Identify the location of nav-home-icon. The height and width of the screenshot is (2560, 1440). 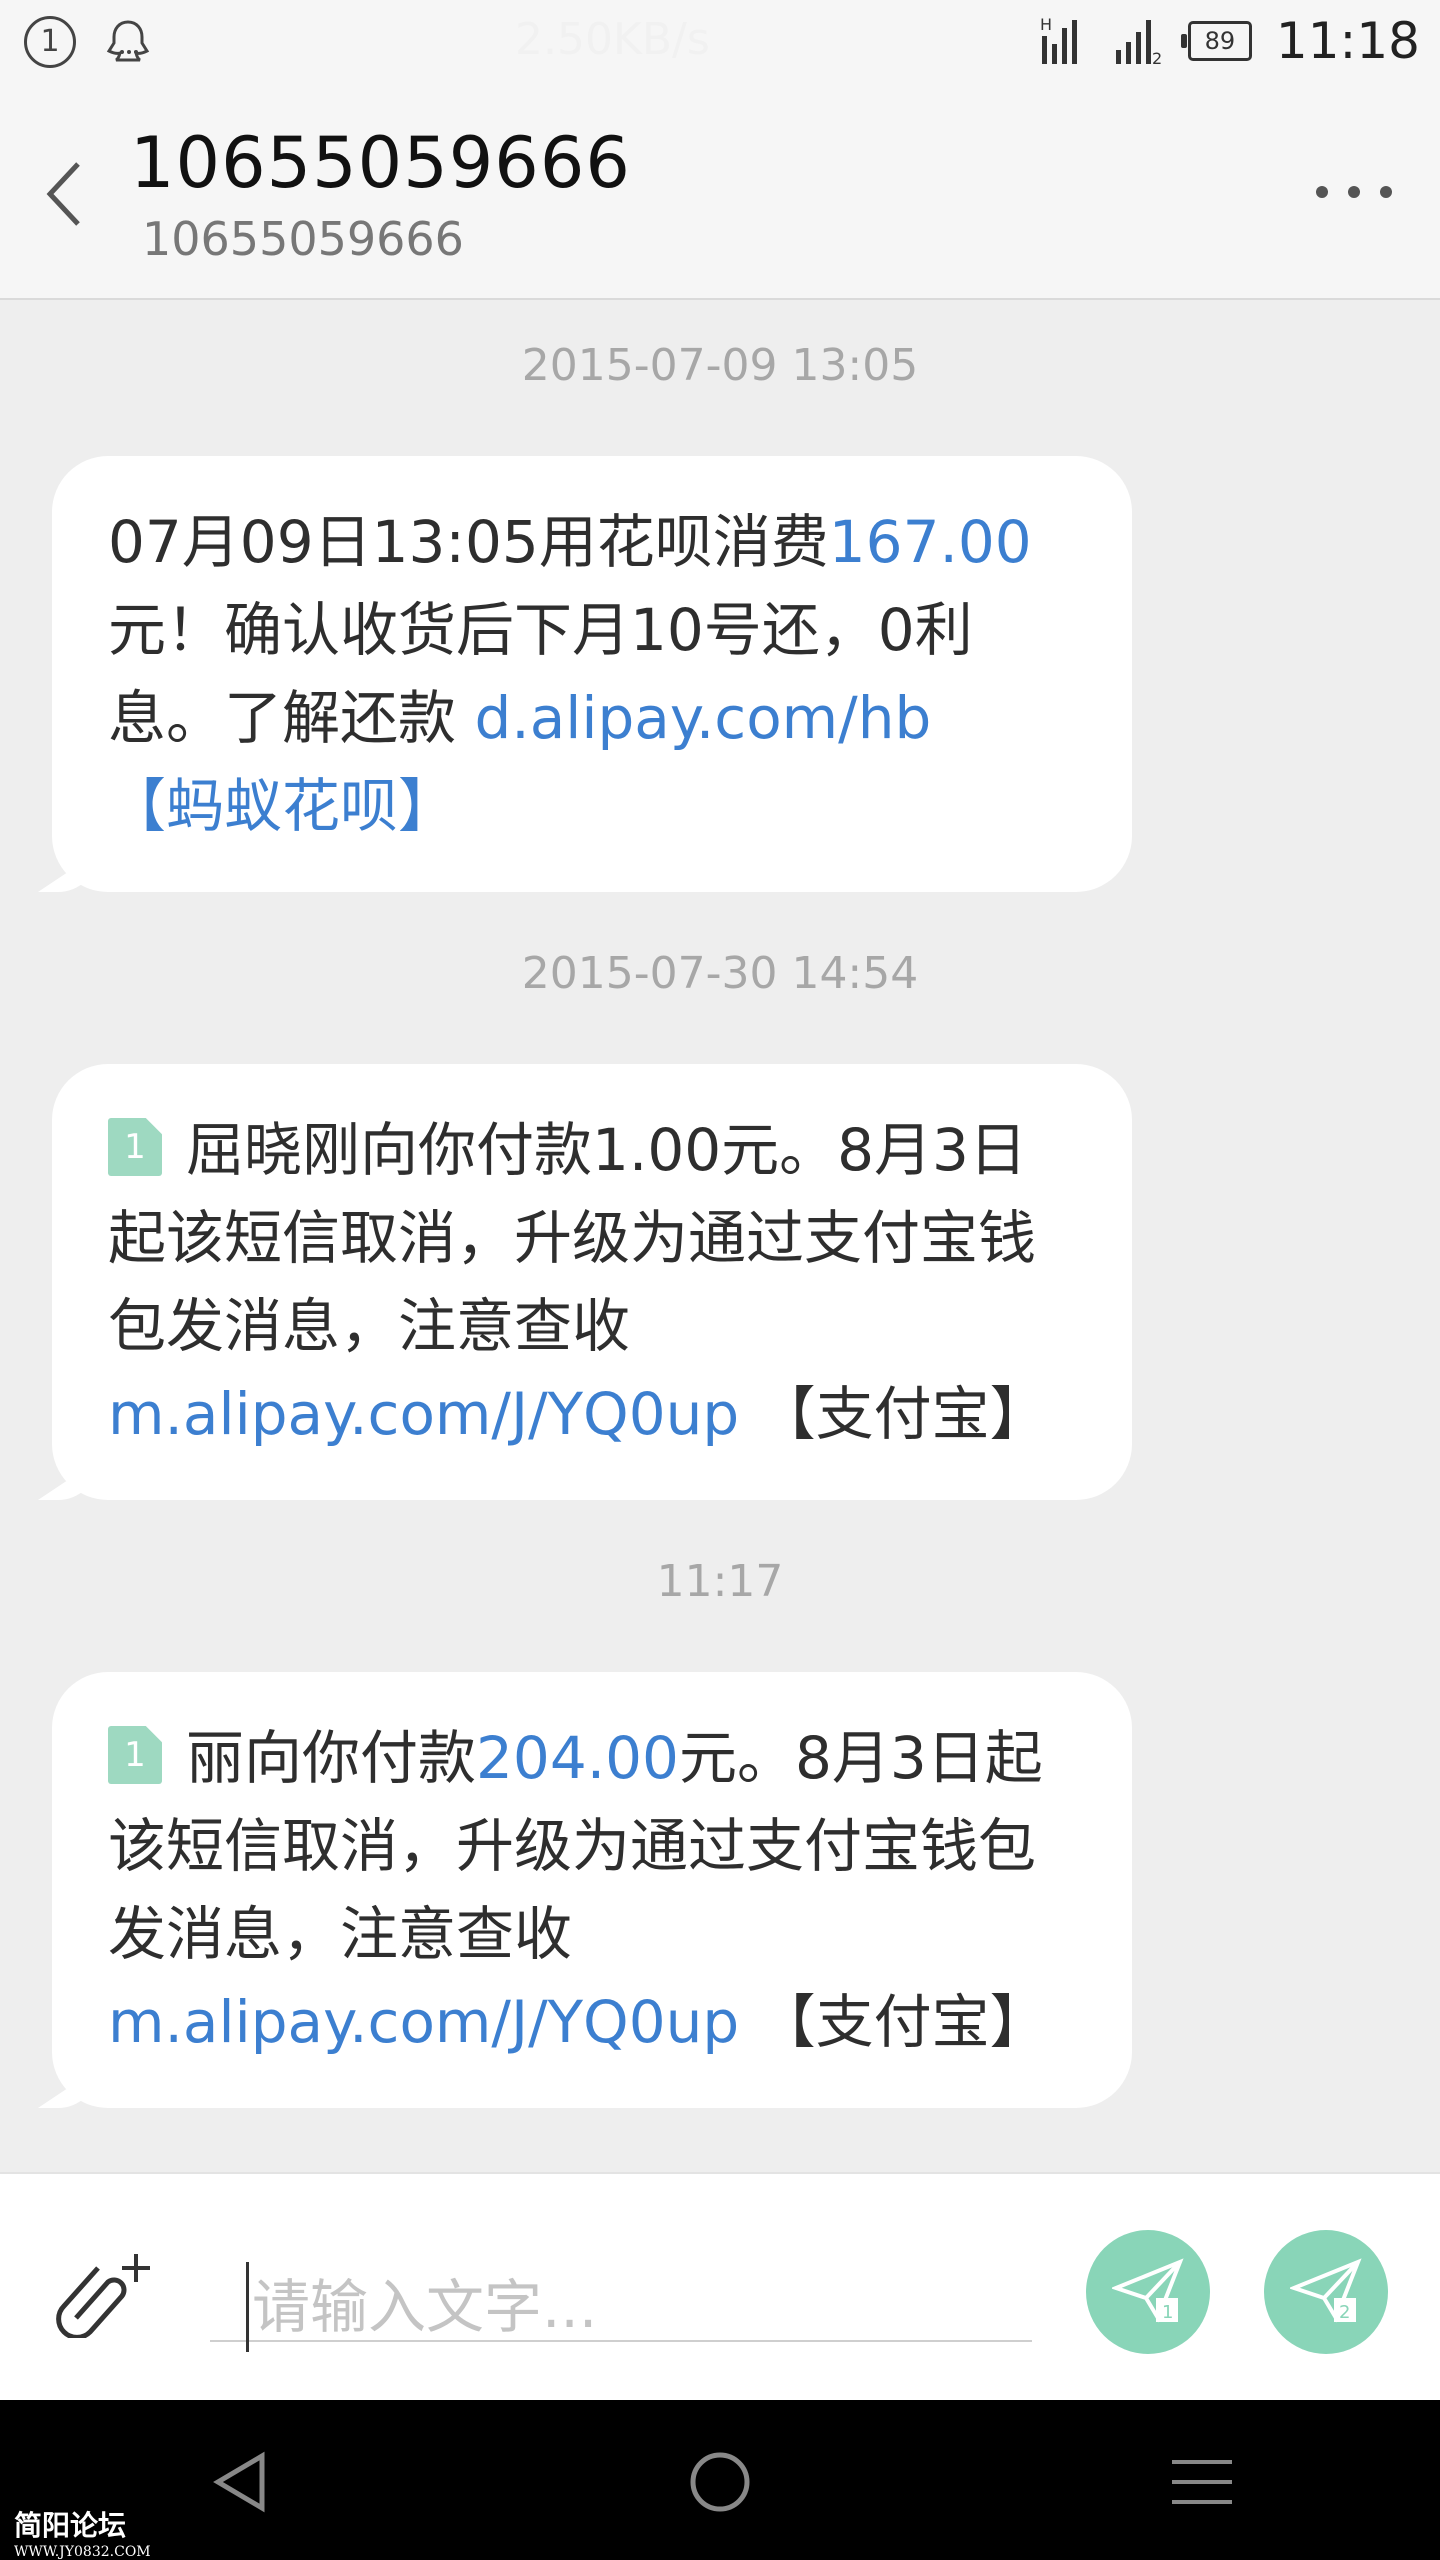
(720, 2482).